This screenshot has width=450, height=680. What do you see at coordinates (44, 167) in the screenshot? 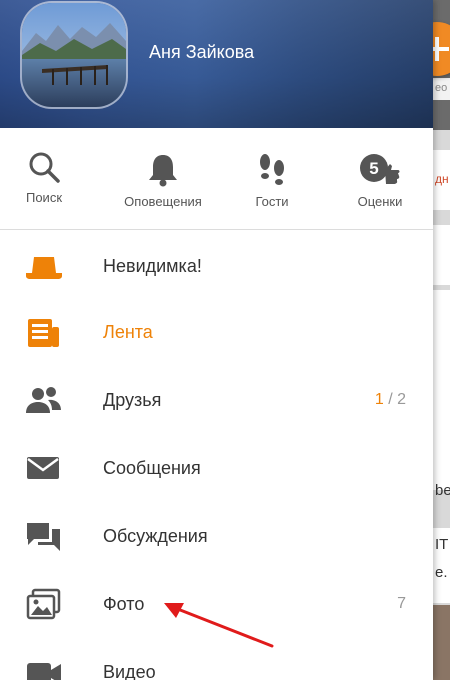
I see `magnifier-icon` at bounding box center [44, 167].